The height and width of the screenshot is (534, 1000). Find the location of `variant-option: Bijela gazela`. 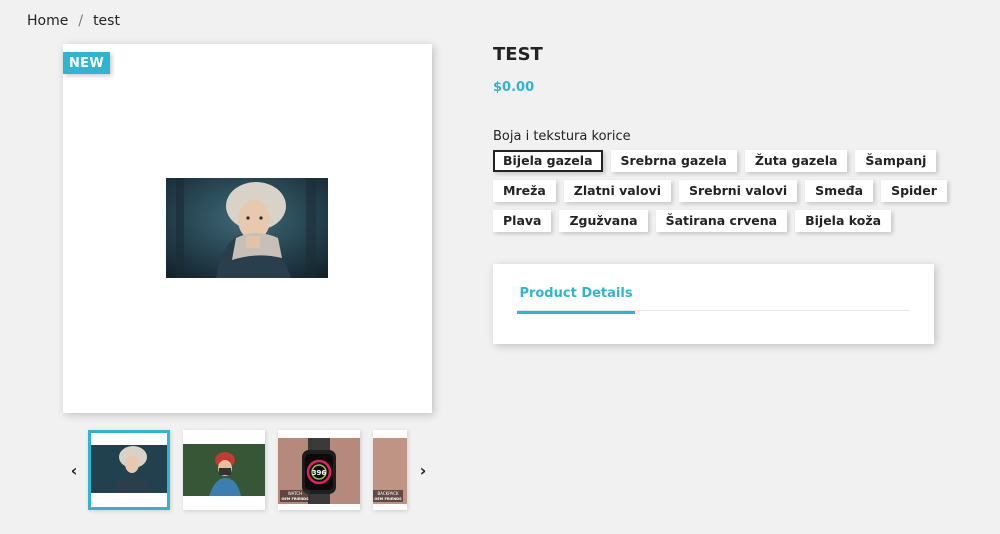

variant-option: Bijela gazela is located at coordinates (548, 161).